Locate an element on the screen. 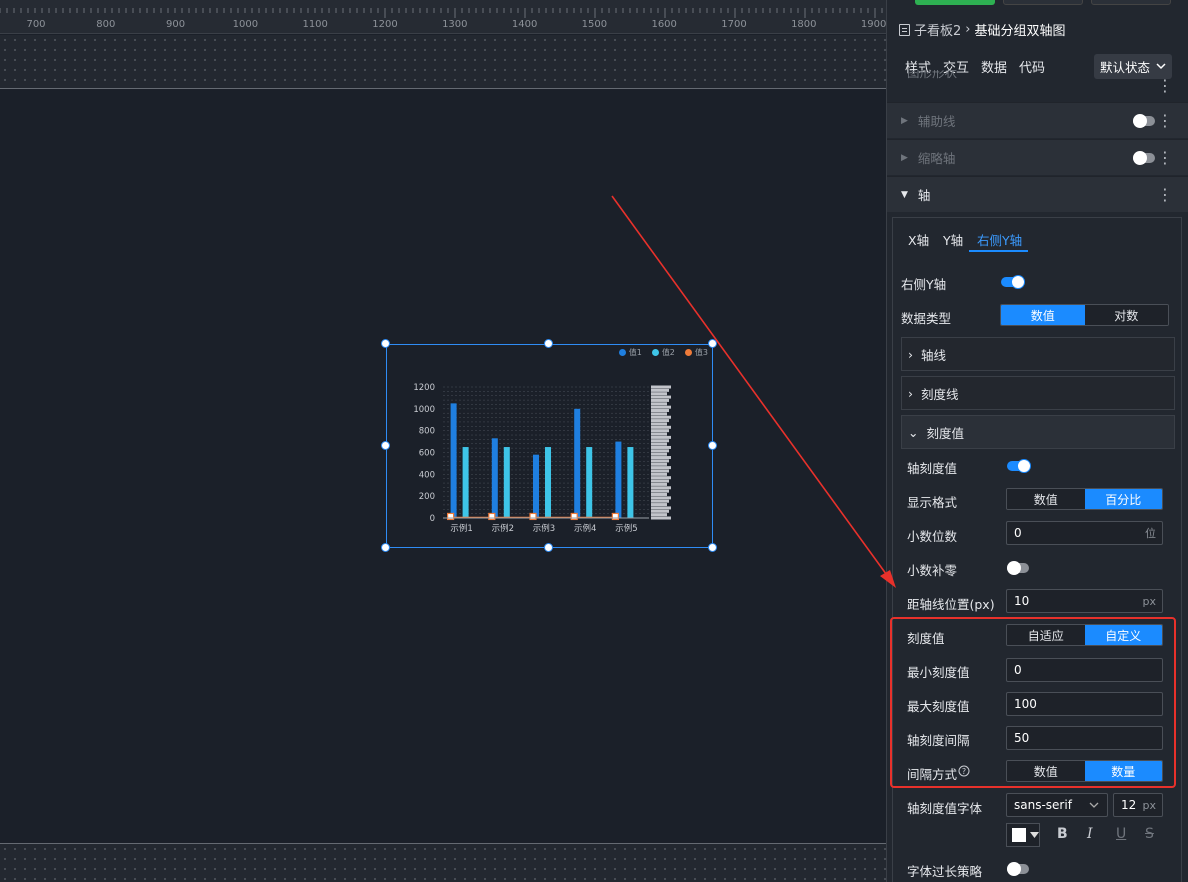 This screenshot has width=1188, height=882. section-label: 轴 is located at coordinates (924, 195).